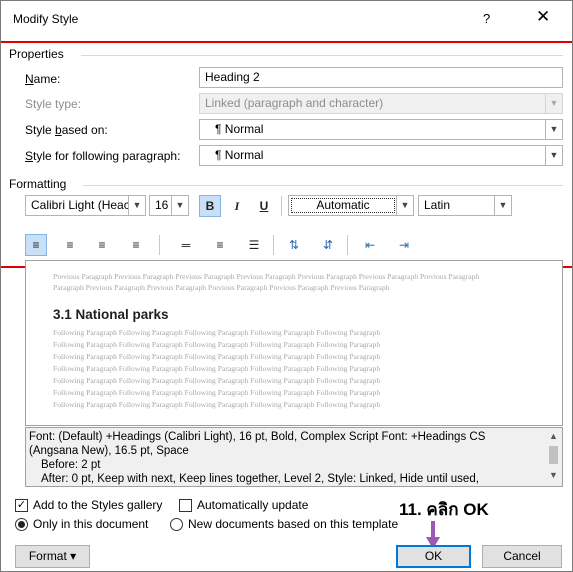 This screenshot has width=573, height=572. I want to click on based-on-label: Style based on:, so click(66, 130).